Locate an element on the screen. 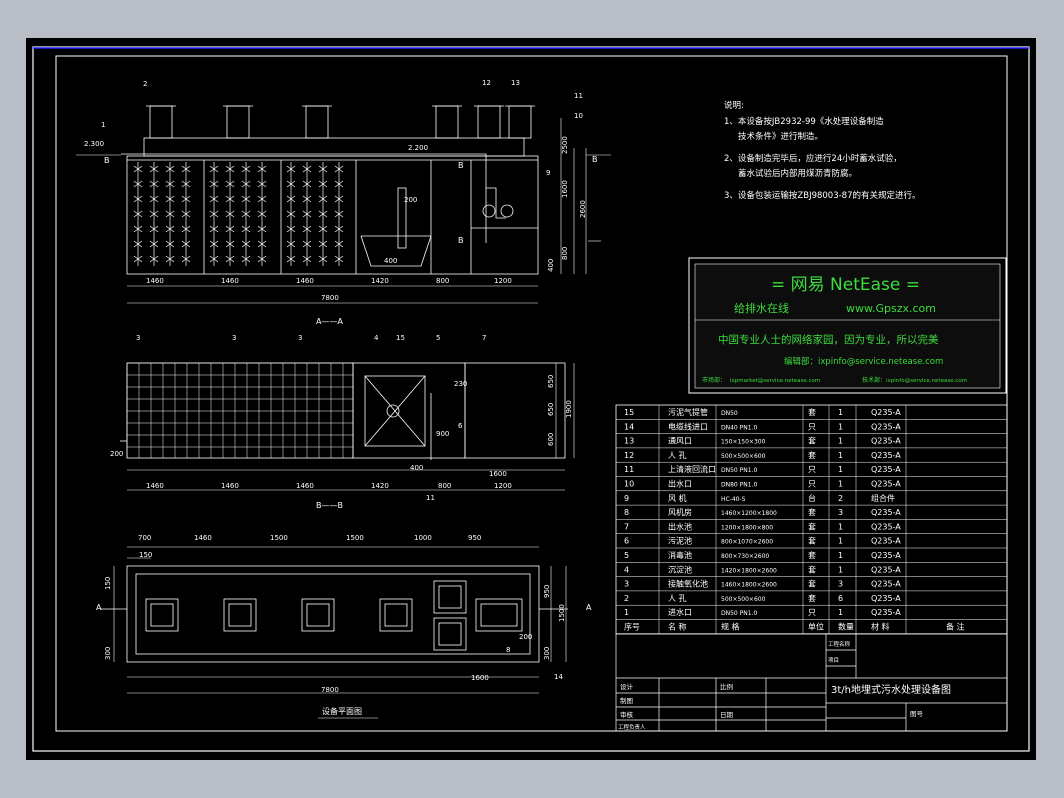  section-aa-dimlines is located at coordinates (343, 211).